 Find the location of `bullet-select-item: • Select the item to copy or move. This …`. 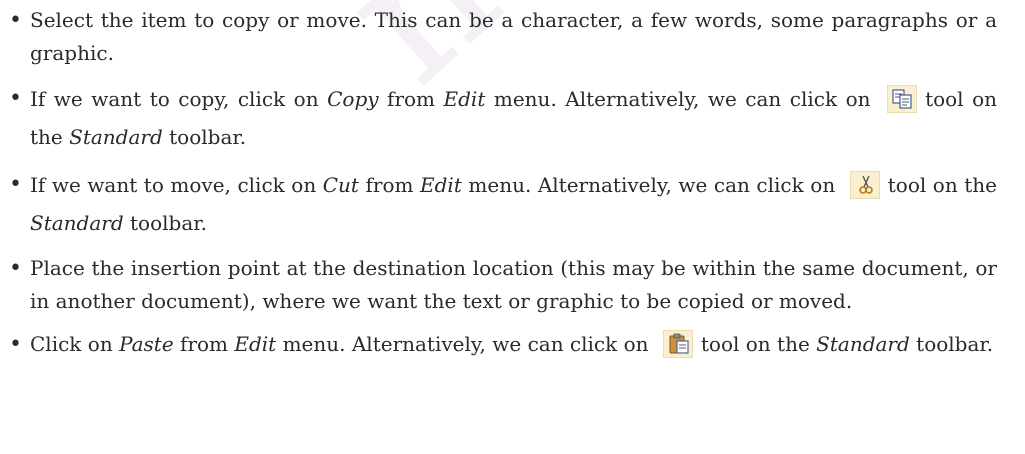

bullet-select-item: • Select the item to copy or move. This … is located at coordinates (512, 37).